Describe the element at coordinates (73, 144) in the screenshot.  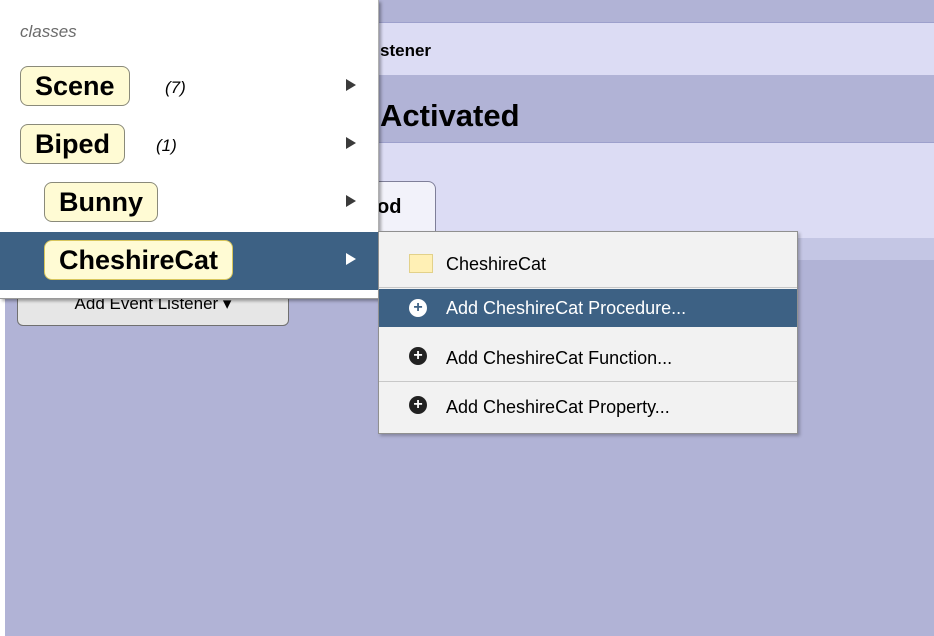
I see `class-tag-biped: Biped` at that location.